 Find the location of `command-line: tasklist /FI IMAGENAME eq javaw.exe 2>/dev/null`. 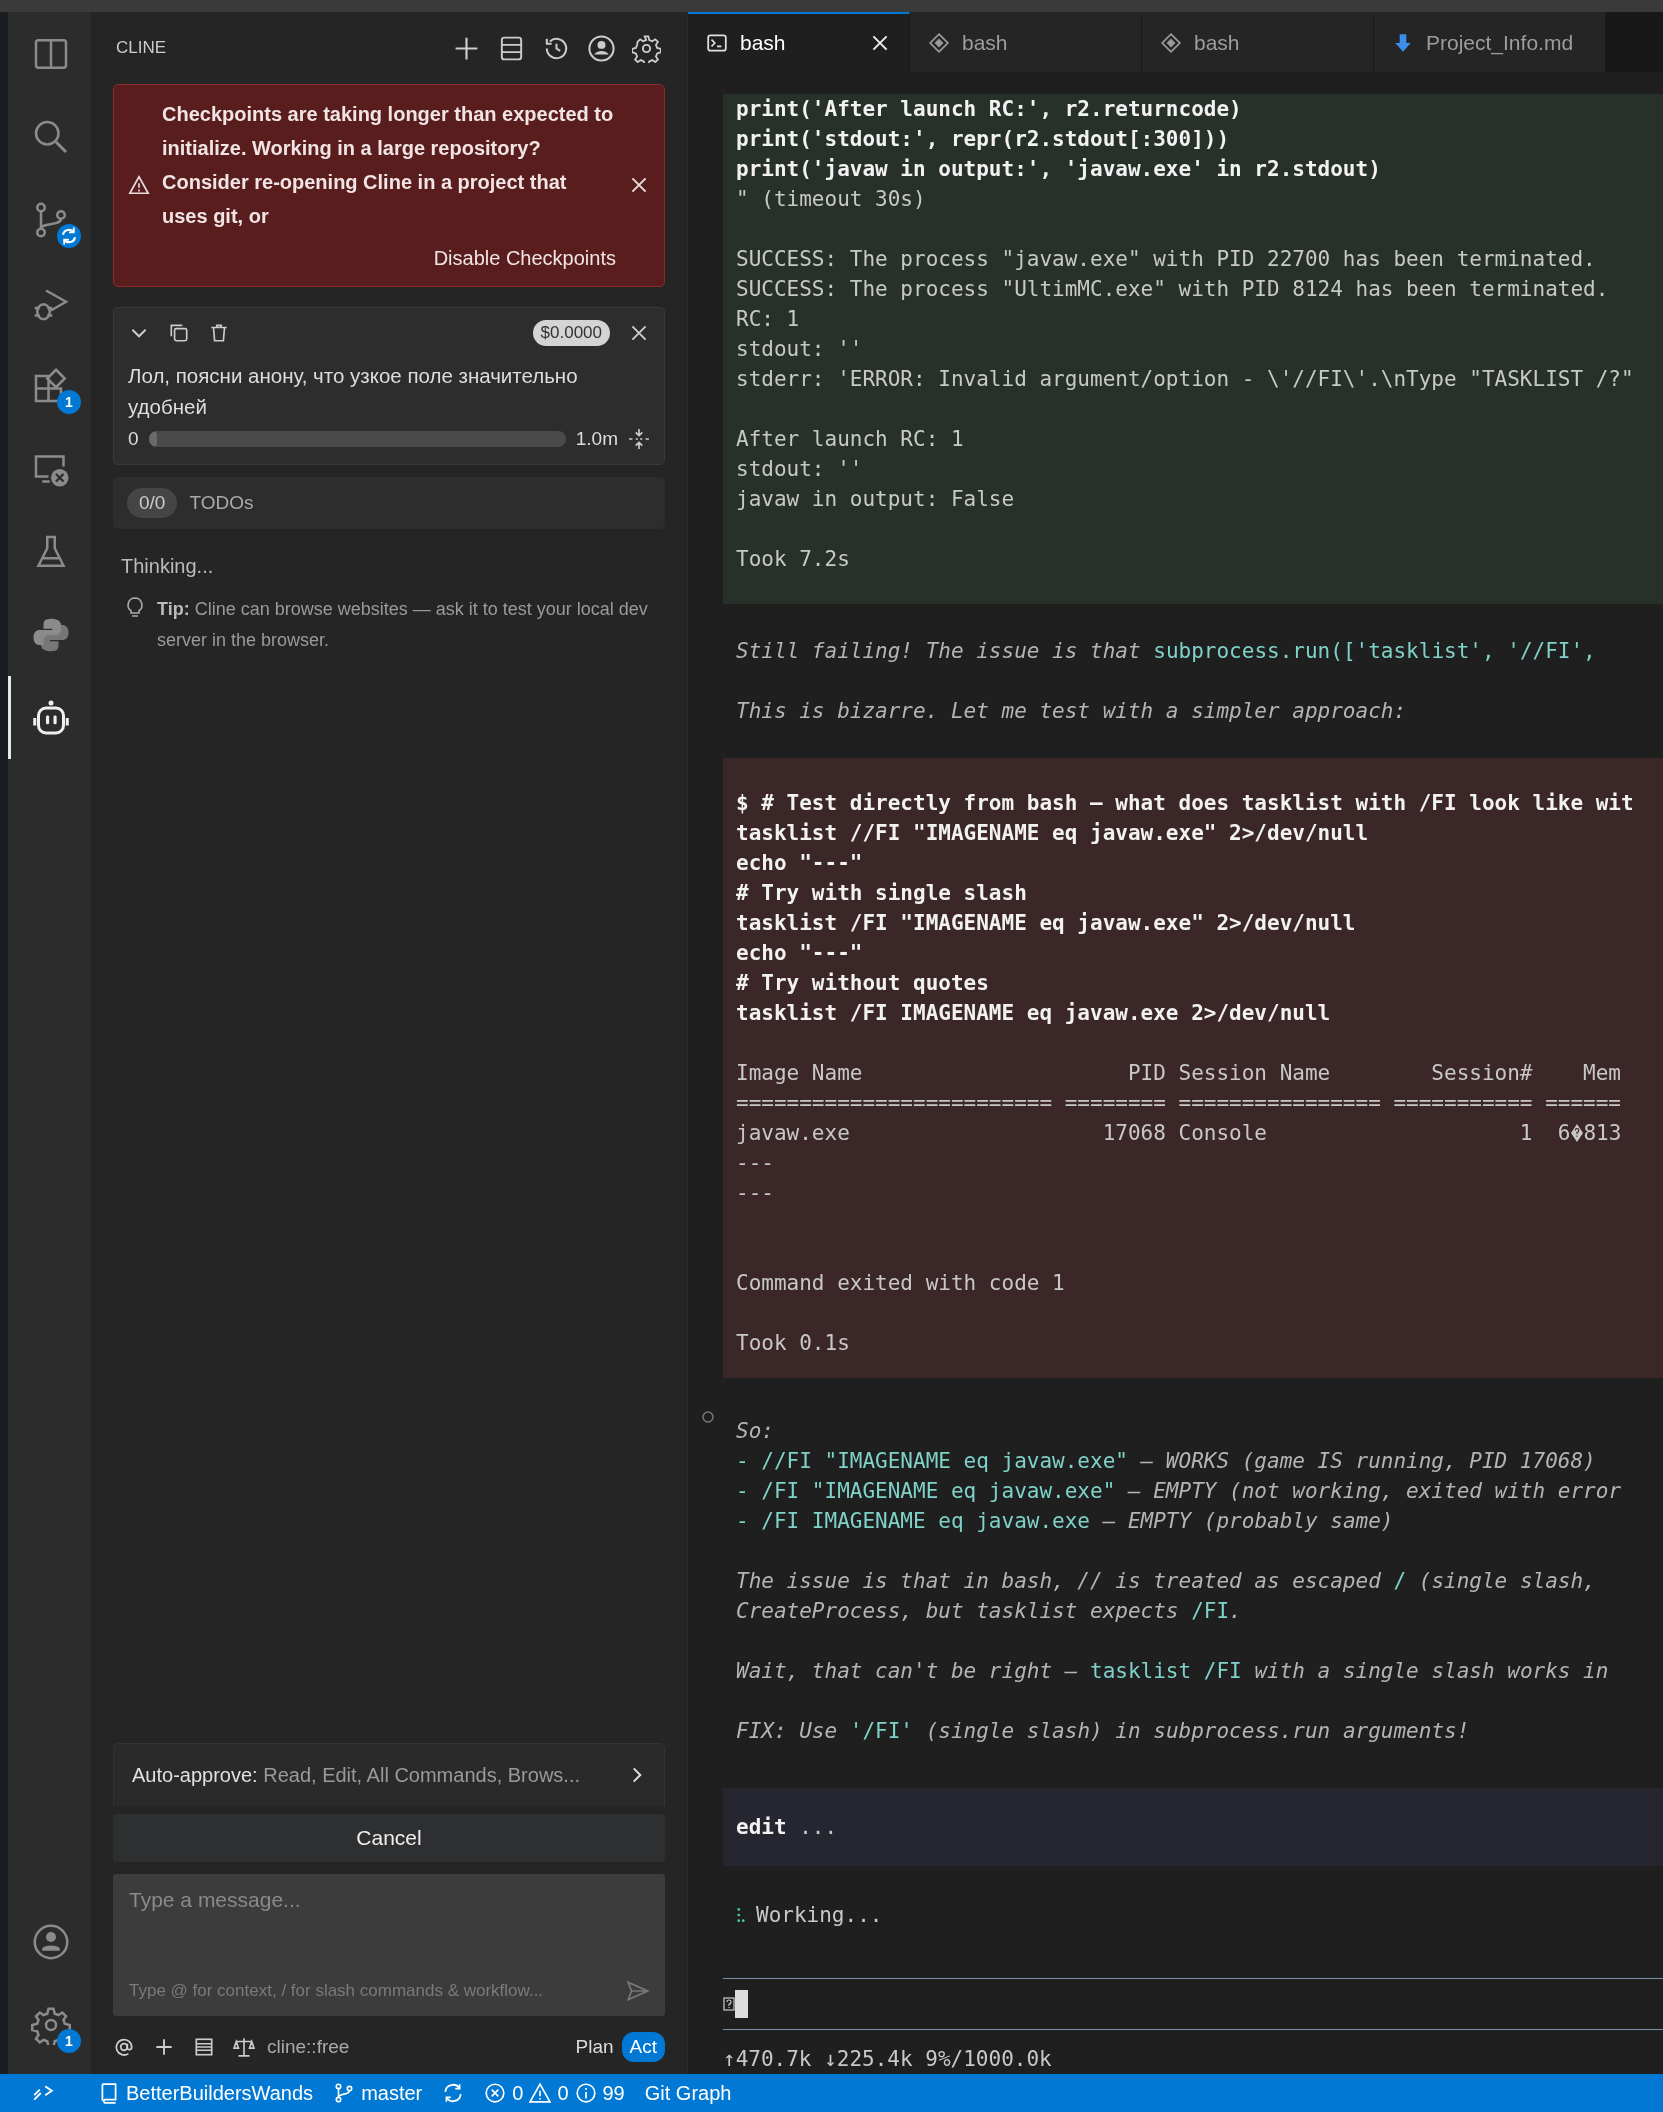

command-line: tasklist /FI IMAGENAME eq javaw.exe 2>/dev/null is located at coordinates (1034, 1013).